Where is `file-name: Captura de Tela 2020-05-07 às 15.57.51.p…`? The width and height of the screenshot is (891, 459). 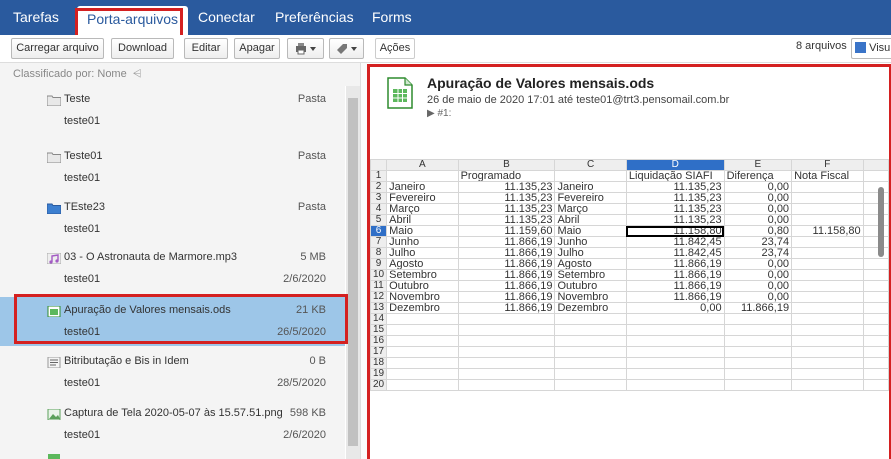
file-name: Captura de Tela 2020-05-07 às 15.57.51.p… is located at coordinates (173, 413).